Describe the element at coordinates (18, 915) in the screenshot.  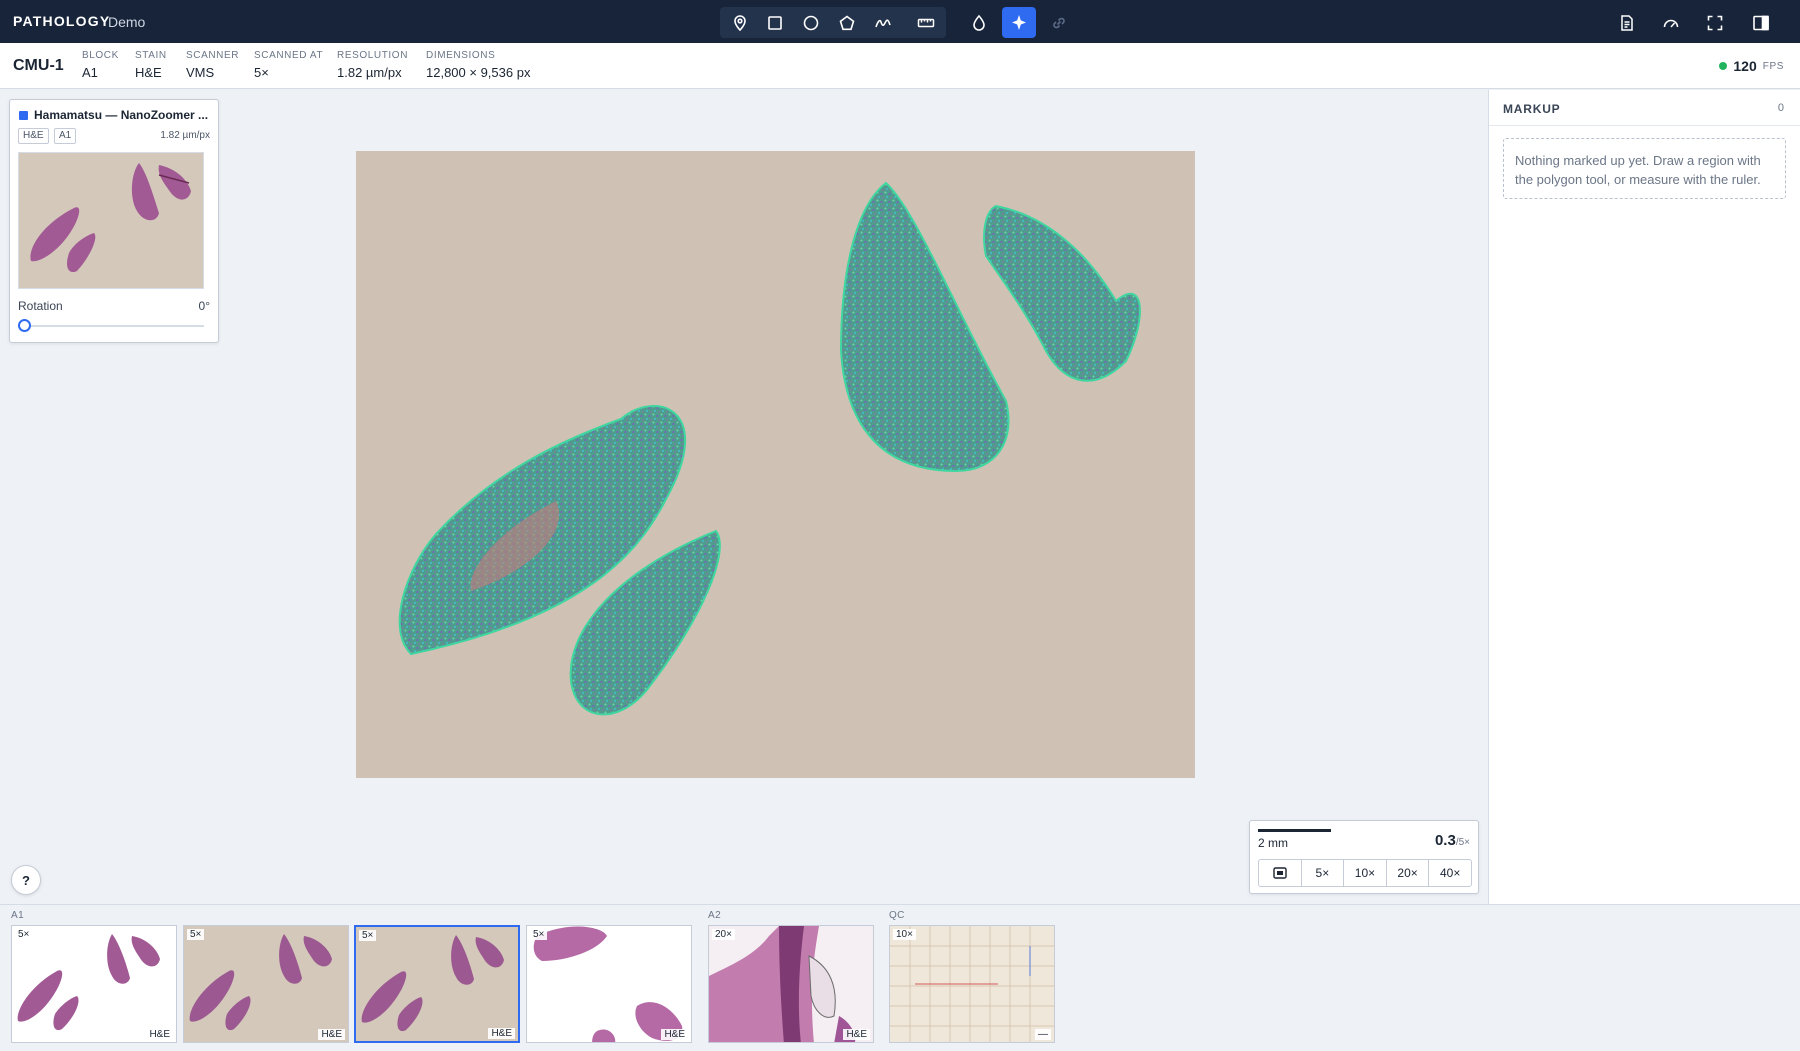
I see `group-label: A1` at that location.